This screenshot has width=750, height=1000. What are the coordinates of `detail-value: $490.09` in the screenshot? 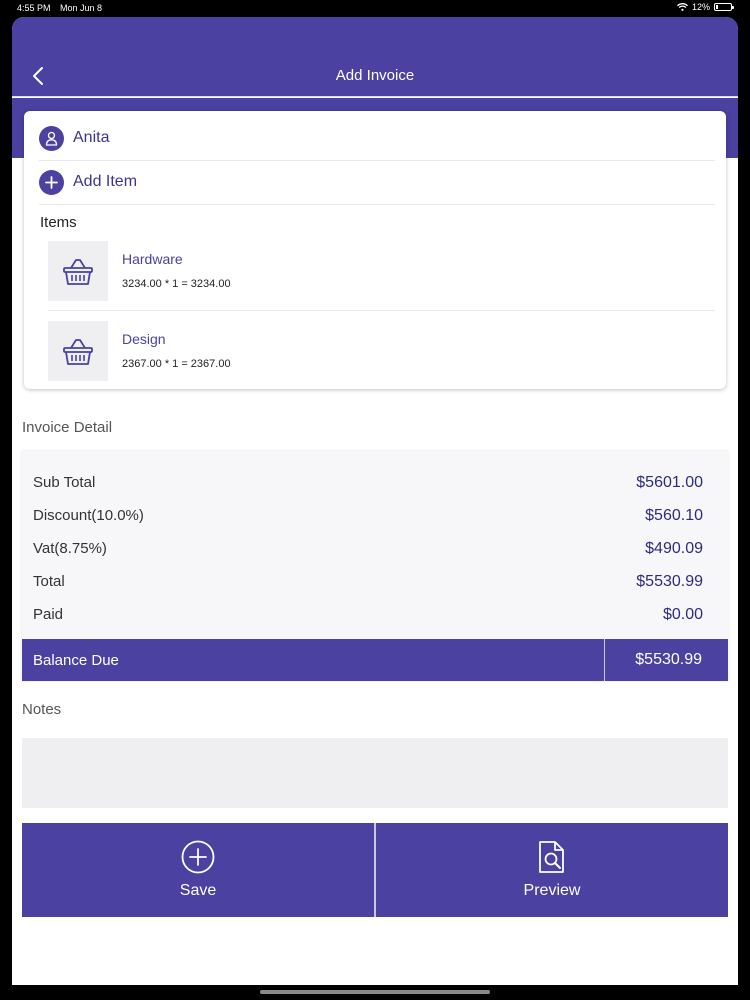 It's located at (674, 548).